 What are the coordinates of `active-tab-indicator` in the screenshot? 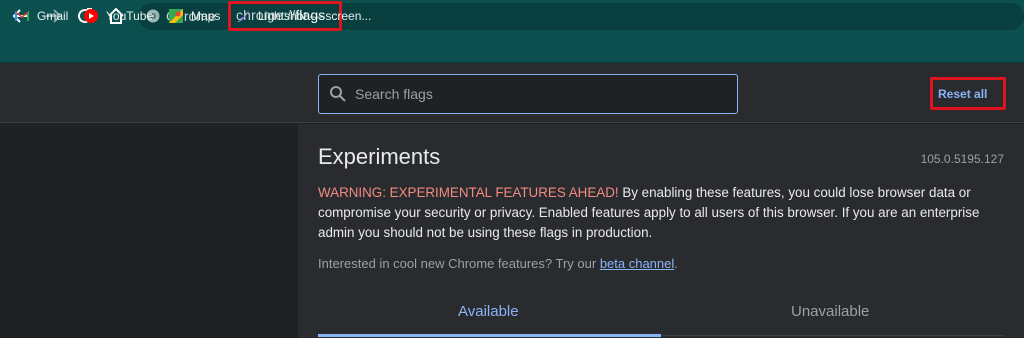 It's located at (489, 335).